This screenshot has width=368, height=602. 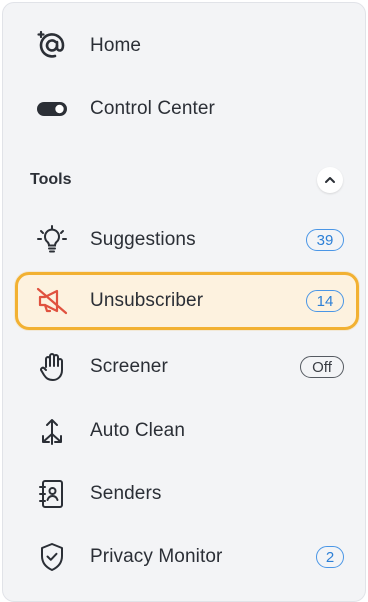 I want to click on tool-item-senders: Senders, so click(x=187, y=494).